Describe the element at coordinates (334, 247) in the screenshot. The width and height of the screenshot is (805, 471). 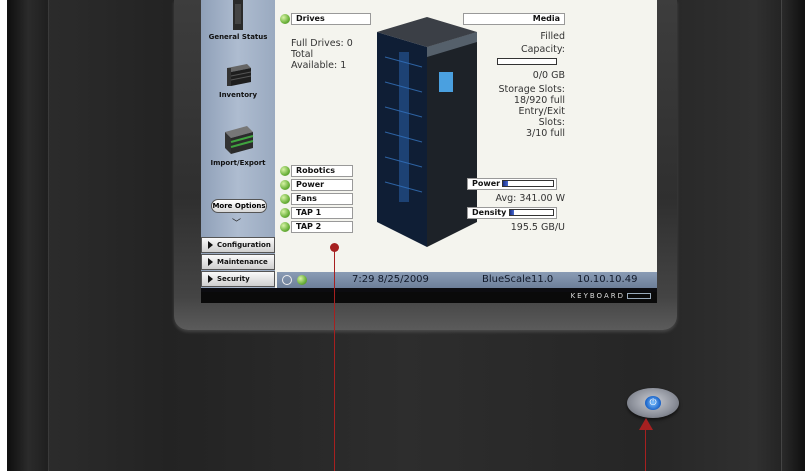
I see `callout-dot` at that location.